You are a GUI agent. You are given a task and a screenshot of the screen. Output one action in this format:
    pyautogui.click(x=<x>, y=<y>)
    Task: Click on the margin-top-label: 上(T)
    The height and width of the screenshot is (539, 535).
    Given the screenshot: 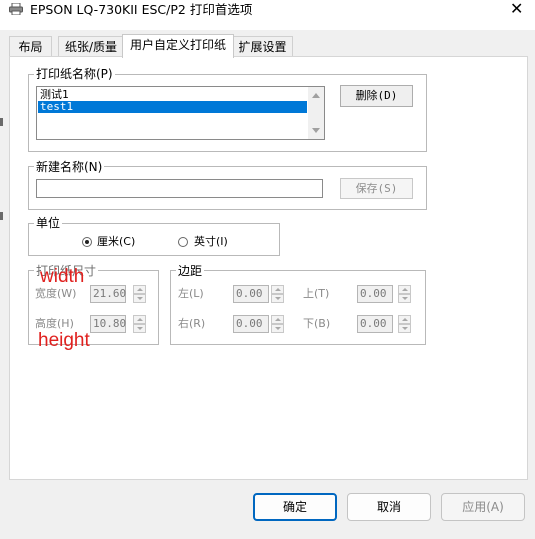 What is the action you would take?
    pyautogui.click(x=316, y=293)
    